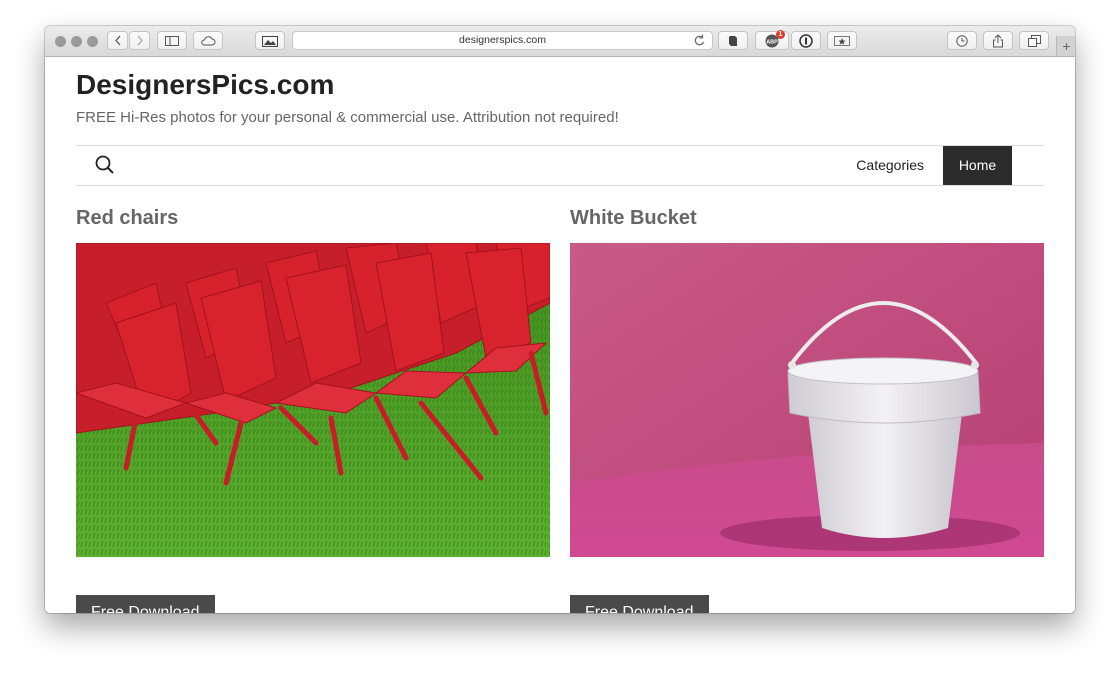 The width and height of the screenshot is (1120, 678). I want to click on forward-button, so click(139, 40).